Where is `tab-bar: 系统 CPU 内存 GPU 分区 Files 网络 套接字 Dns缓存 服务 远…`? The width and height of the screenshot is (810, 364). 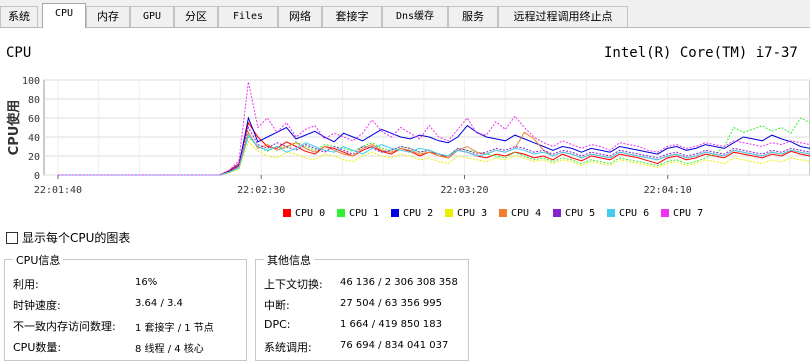 tab-bar: 系统 CPU 内存 GPU 分区 Files 网络 套接字 Dns缓存 服务 远… is located at coordinates (405, 14).